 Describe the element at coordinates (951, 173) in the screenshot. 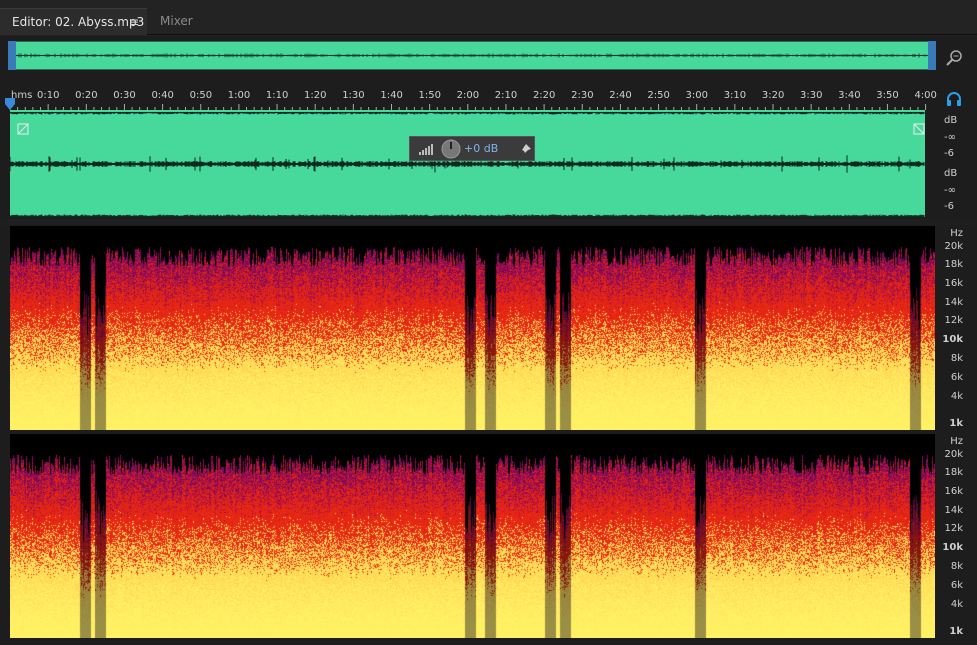

I see `amp-db-label-r: dB` at that location.